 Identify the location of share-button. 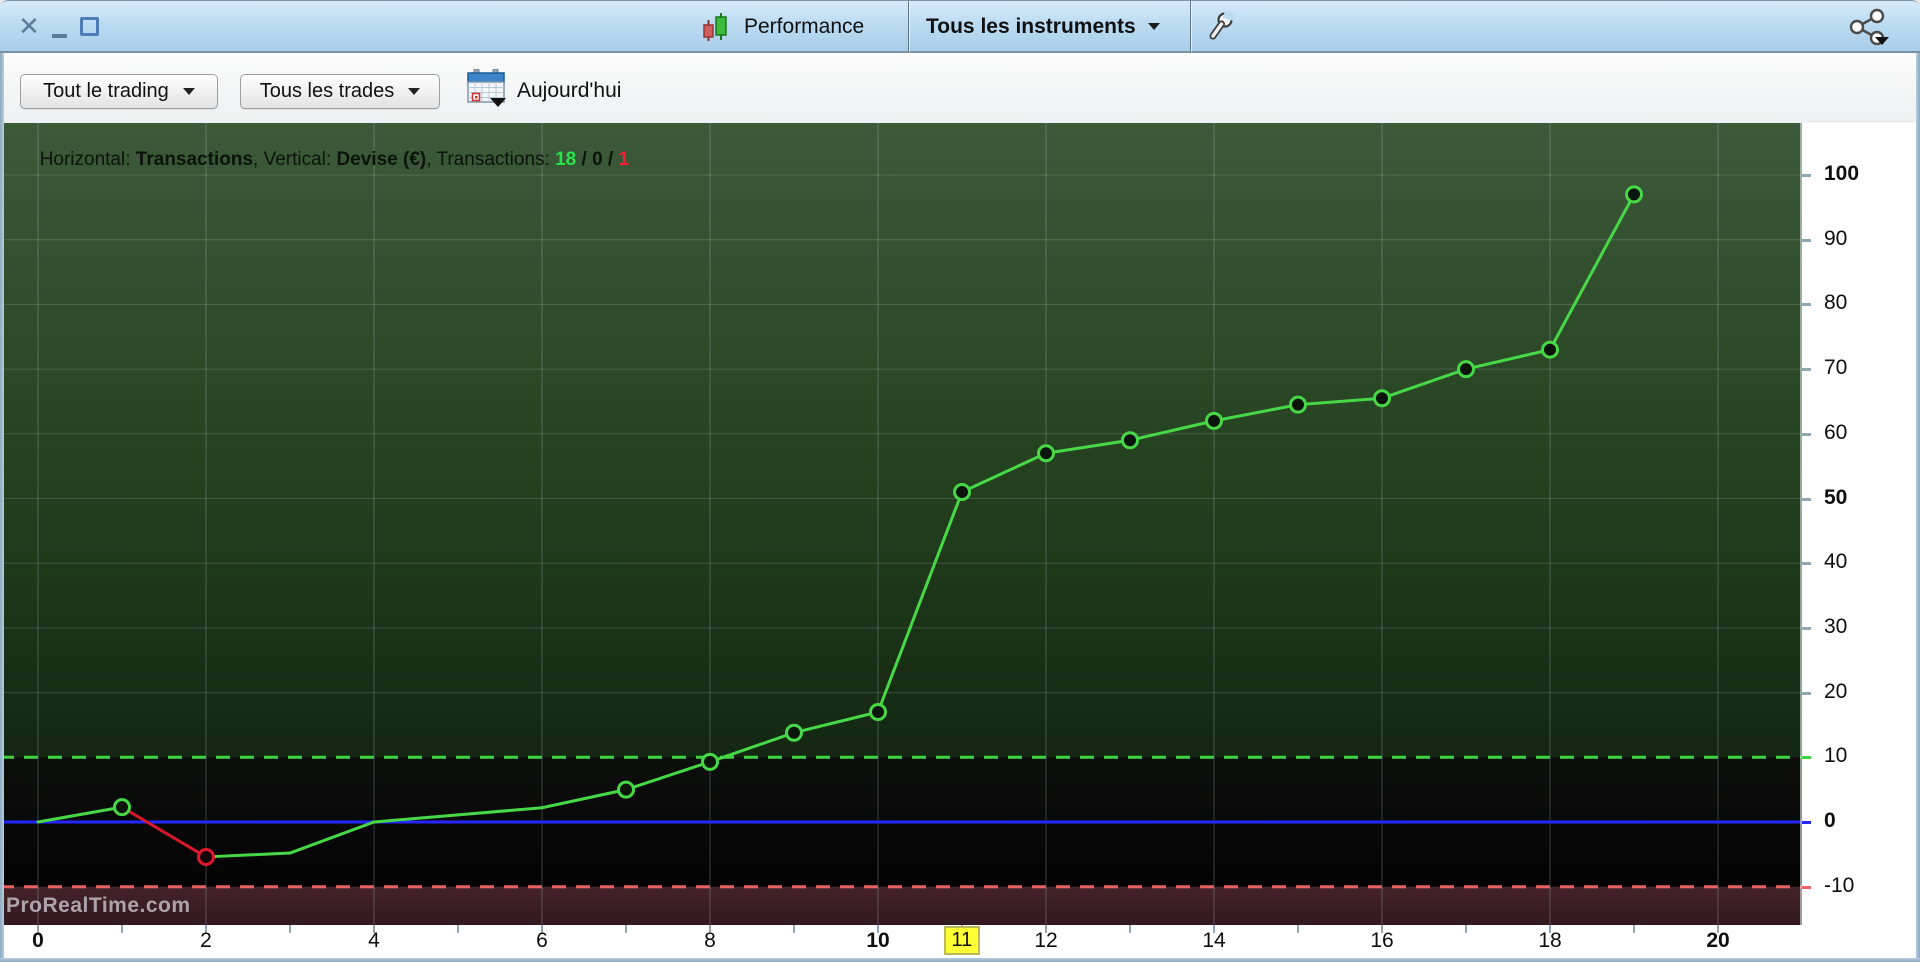
(1868, 26).